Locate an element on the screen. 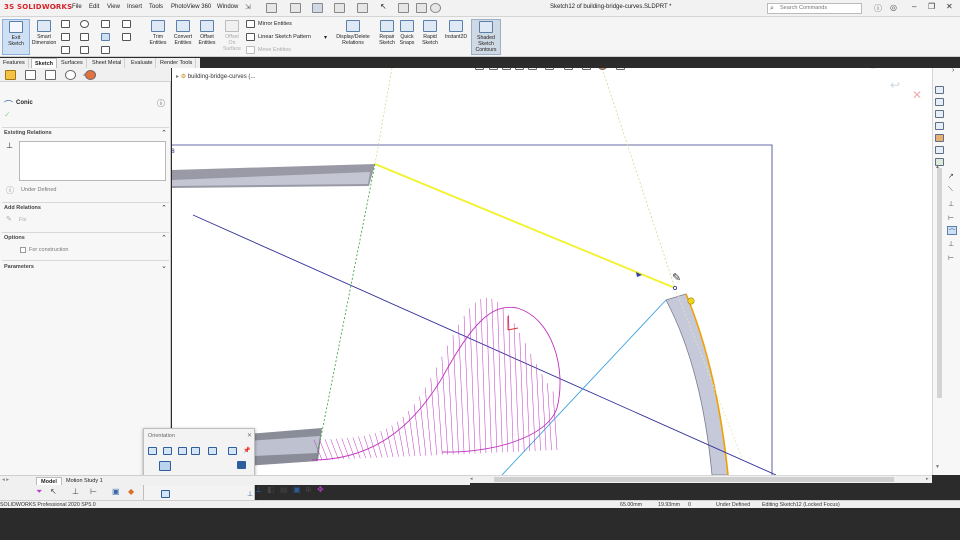 The height and width of the screenshot is (540, 960). file-properties-icon is located at coordinates (421, 8).